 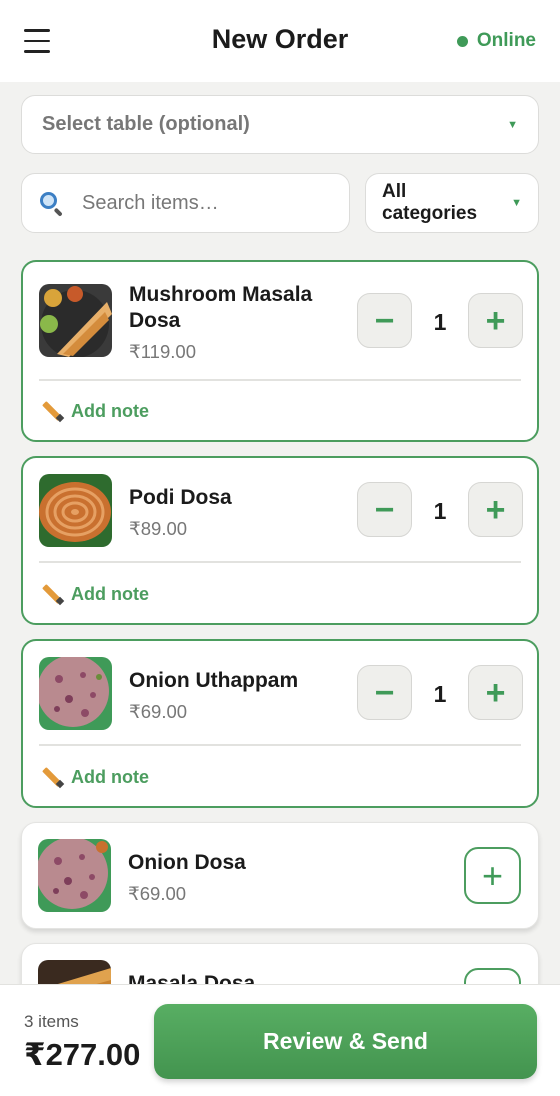 What do you see at coordinates (214, 680) in the screenshot?
I see `item-name: Onion Uthappam` at bounding box center [214, 680].